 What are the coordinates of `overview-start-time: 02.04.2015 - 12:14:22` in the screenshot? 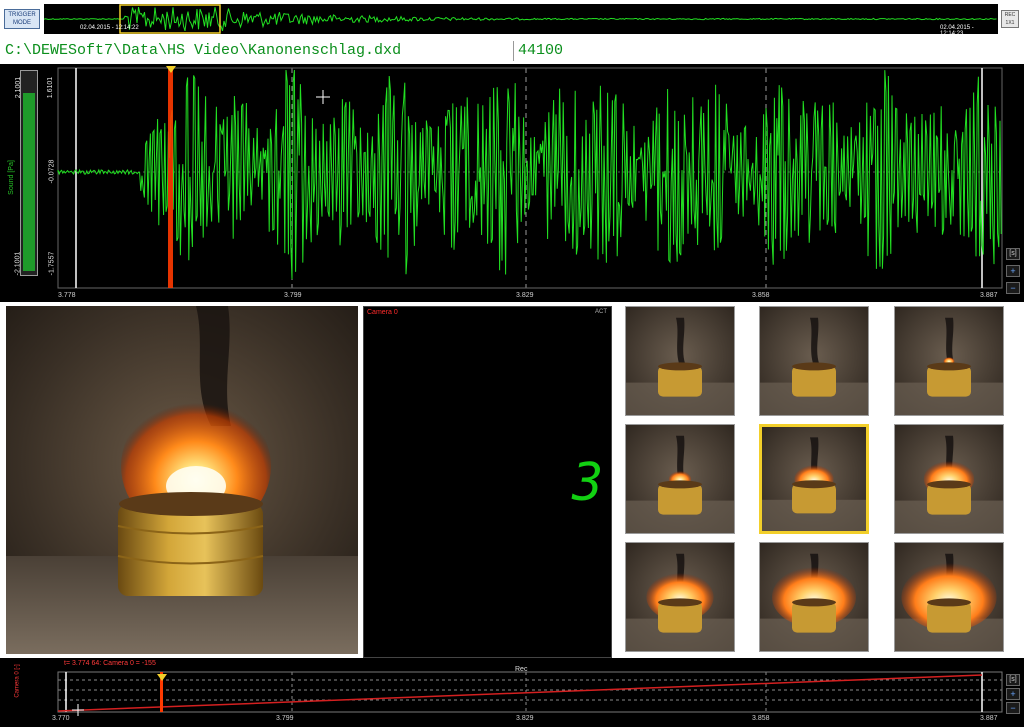 It's located at (109, 28).